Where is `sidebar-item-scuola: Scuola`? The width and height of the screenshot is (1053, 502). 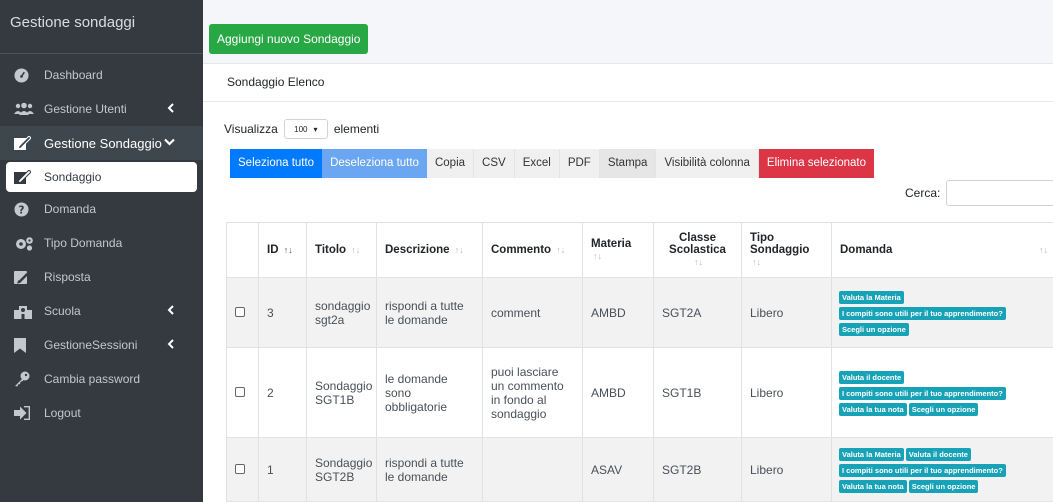
sidebar-item-scuola: Scuola is located at coordinates (101, 311).